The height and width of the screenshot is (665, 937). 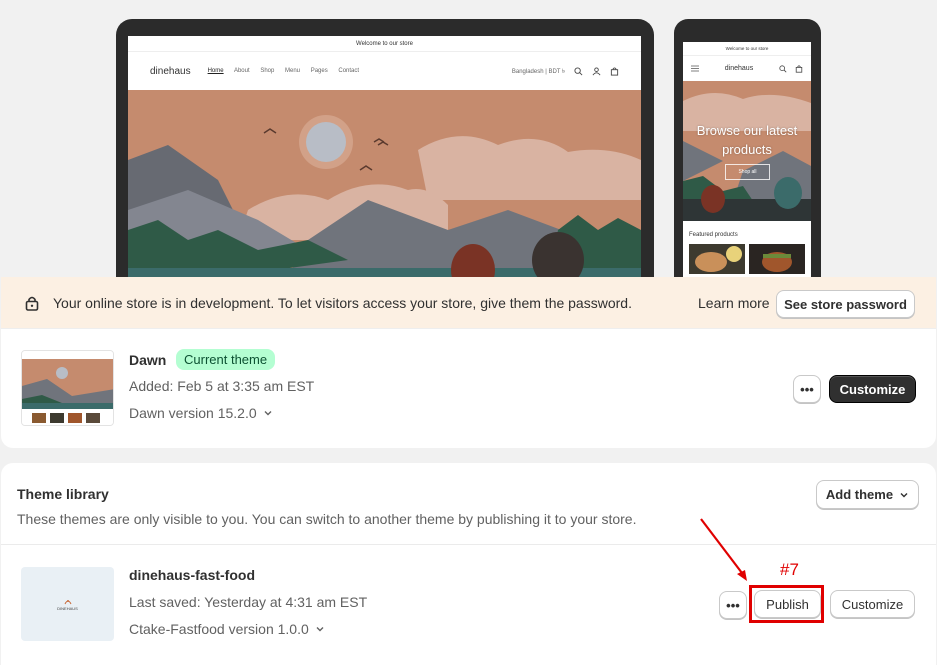 I want to click on mobile-preview-logo: dinehaus, so click(x=739, y=68).